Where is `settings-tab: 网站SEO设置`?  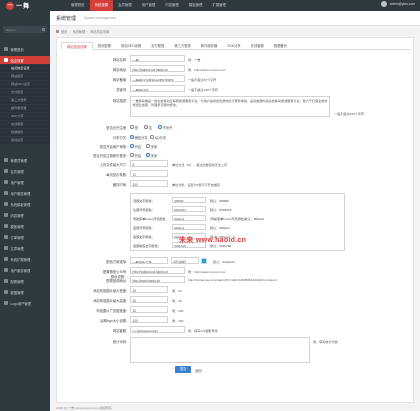
settings-tab: 网站SEO设置 is located at coordinates (131, 46).